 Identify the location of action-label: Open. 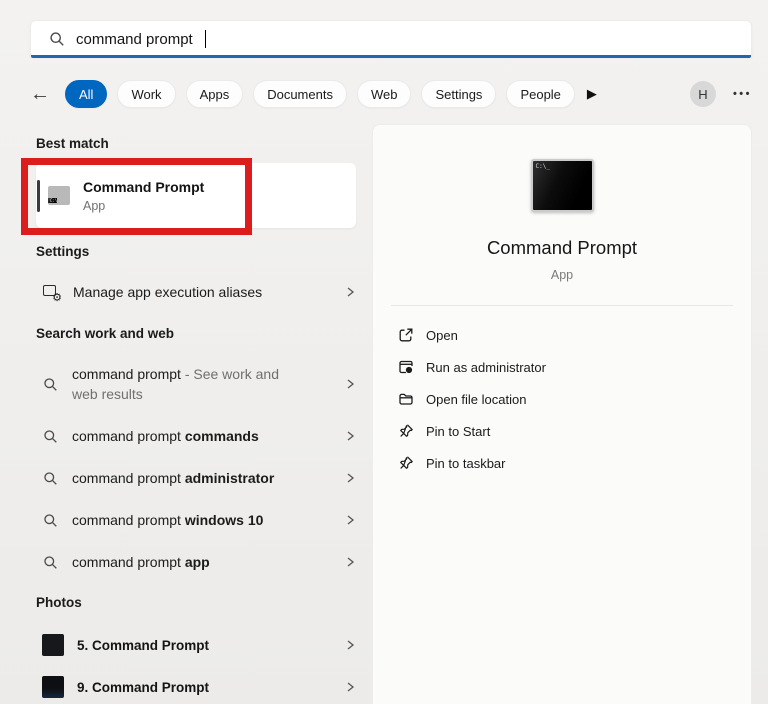
(442, 335).